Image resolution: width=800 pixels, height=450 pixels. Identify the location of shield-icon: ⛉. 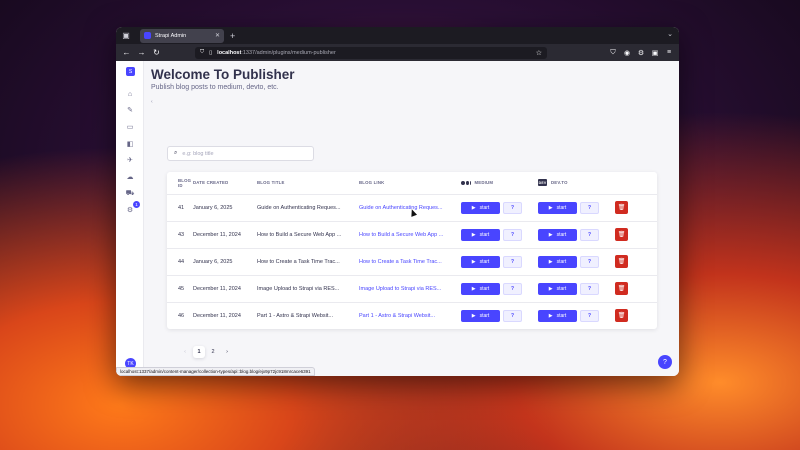
(202, 52).